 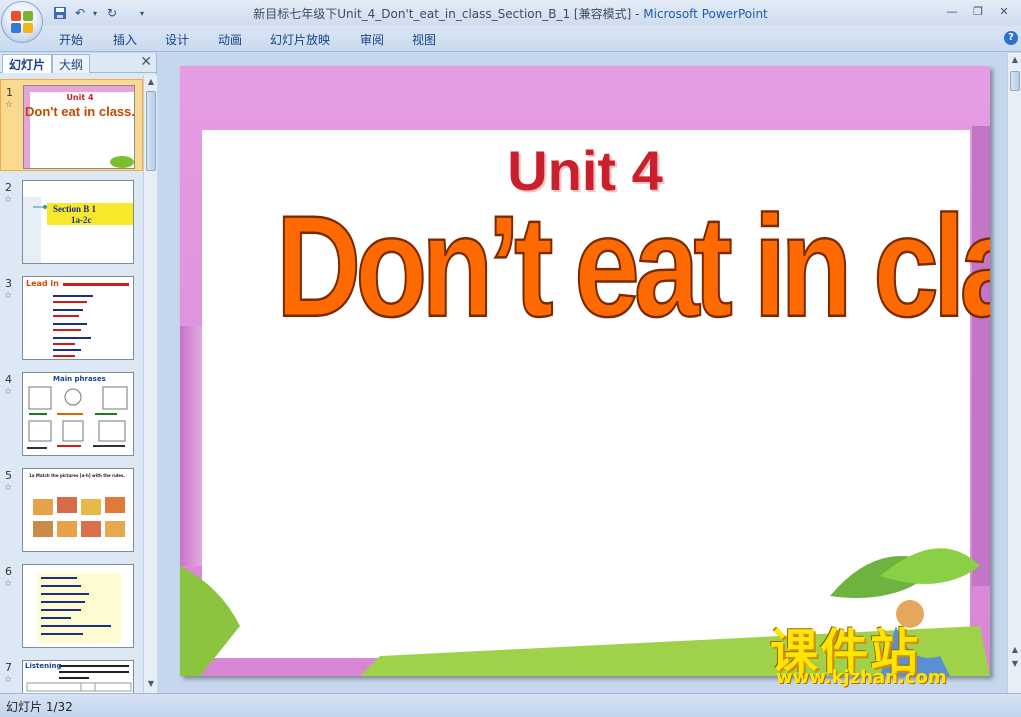 I want to click on thumb-number: 5, so click(x=8, y=475).